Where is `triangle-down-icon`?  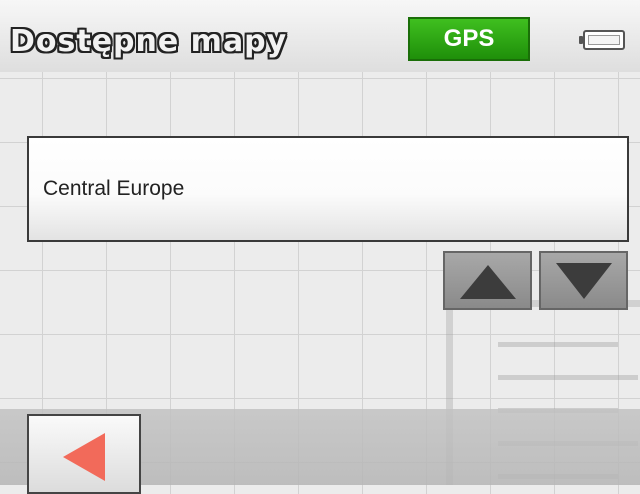
triangle-down-icon is located at coordinates (583, 280).